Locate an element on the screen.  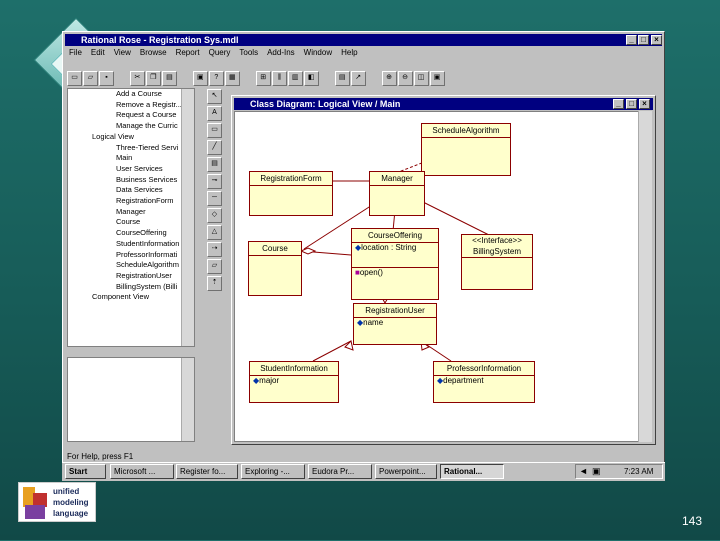
clock: 7:23 AM is located at coordinates (639, 471).